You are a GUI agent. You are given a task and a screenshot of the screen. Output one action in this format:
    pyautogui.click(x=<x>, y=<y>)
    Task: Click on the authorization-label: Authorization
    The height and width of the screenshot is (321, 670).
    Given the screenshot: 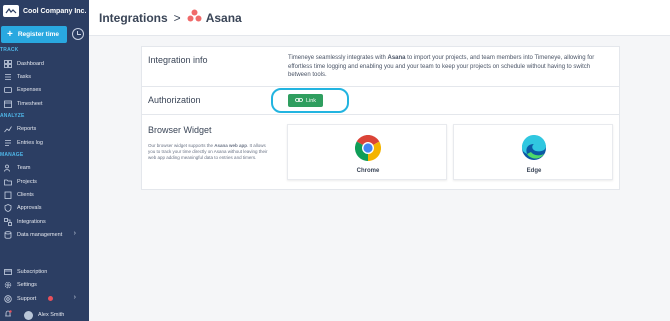 What is the action you would take?
    pyautogui.click(x=174, y=100)
    